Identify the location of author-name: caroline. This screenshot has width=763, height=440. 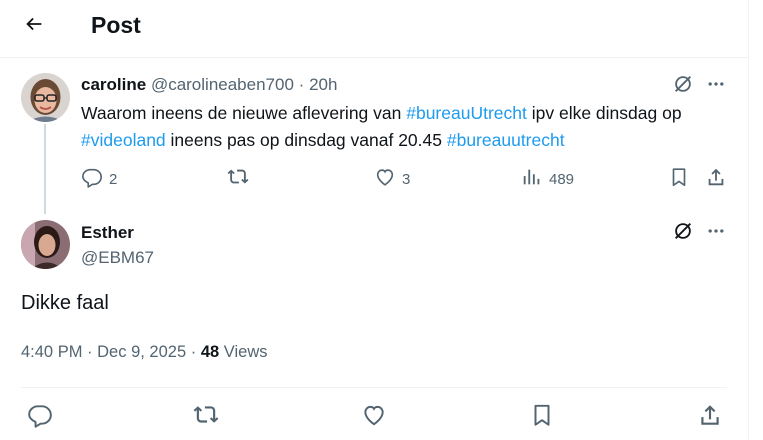
(113, 84).